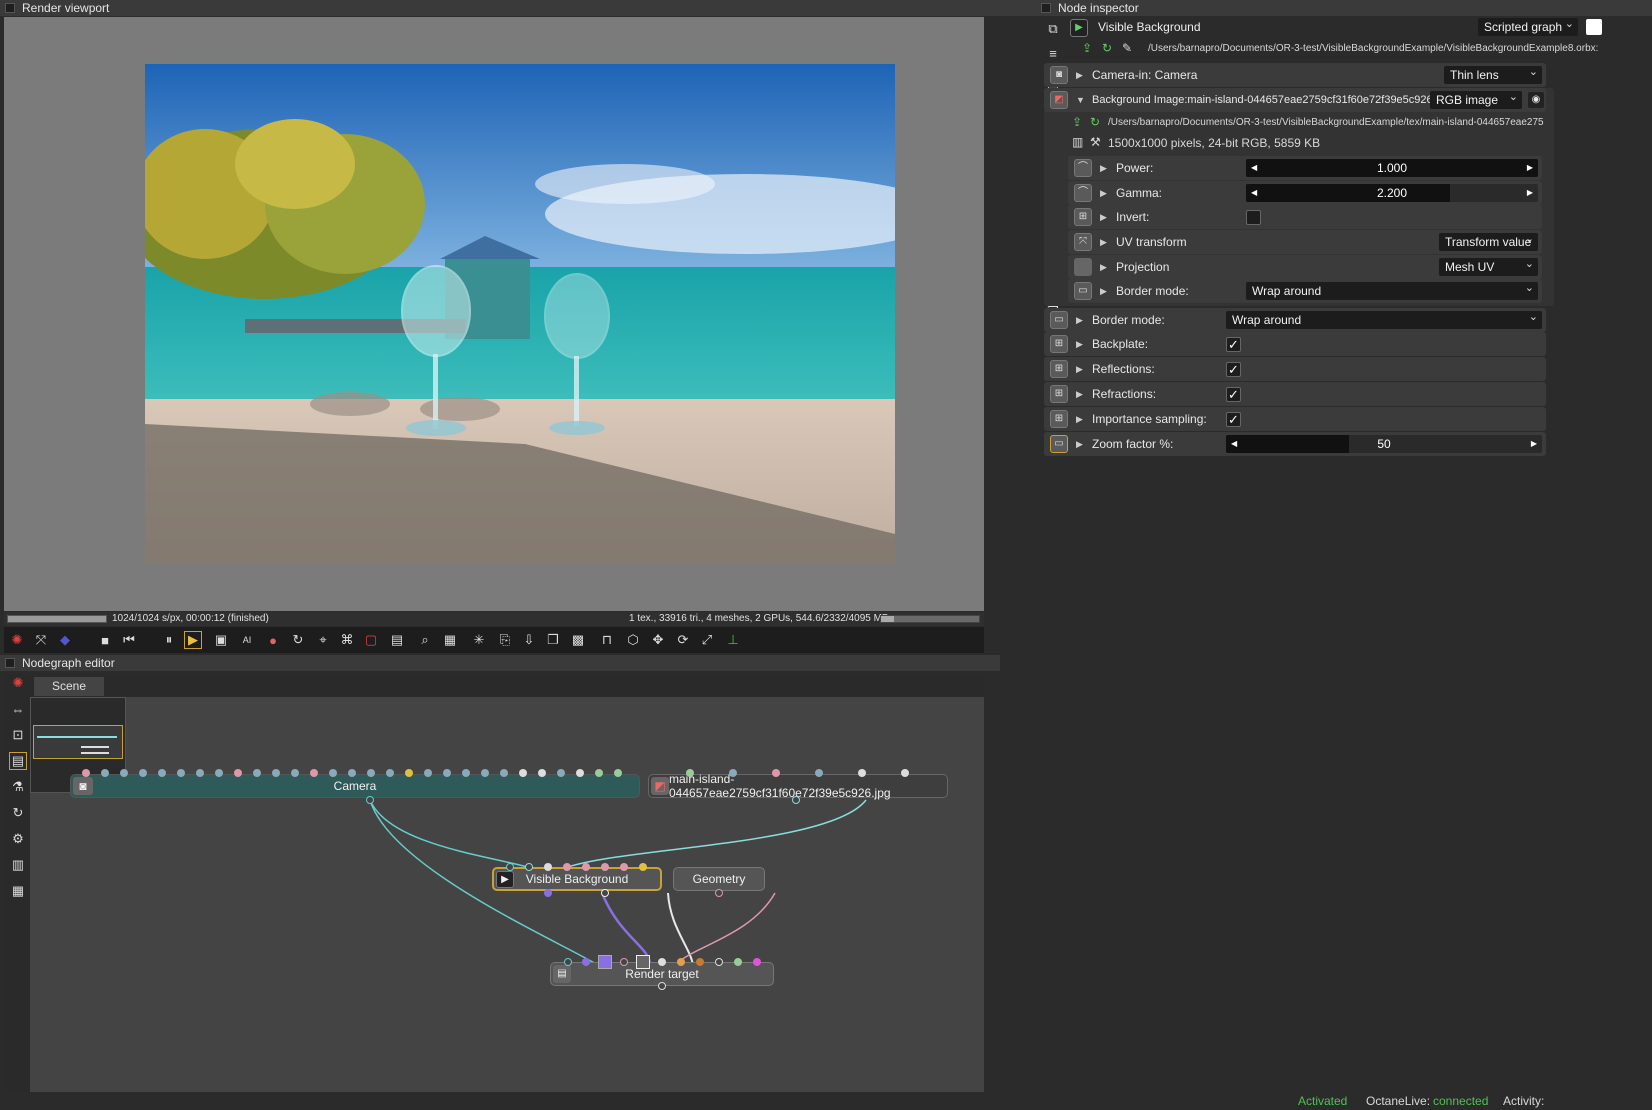 This screenshot has width=1652, height=1110. Describe the element at coordinates (1384, 444) in the screenshot. I see `zoom-factor-slider: ◀ 50 ▶` at that location.